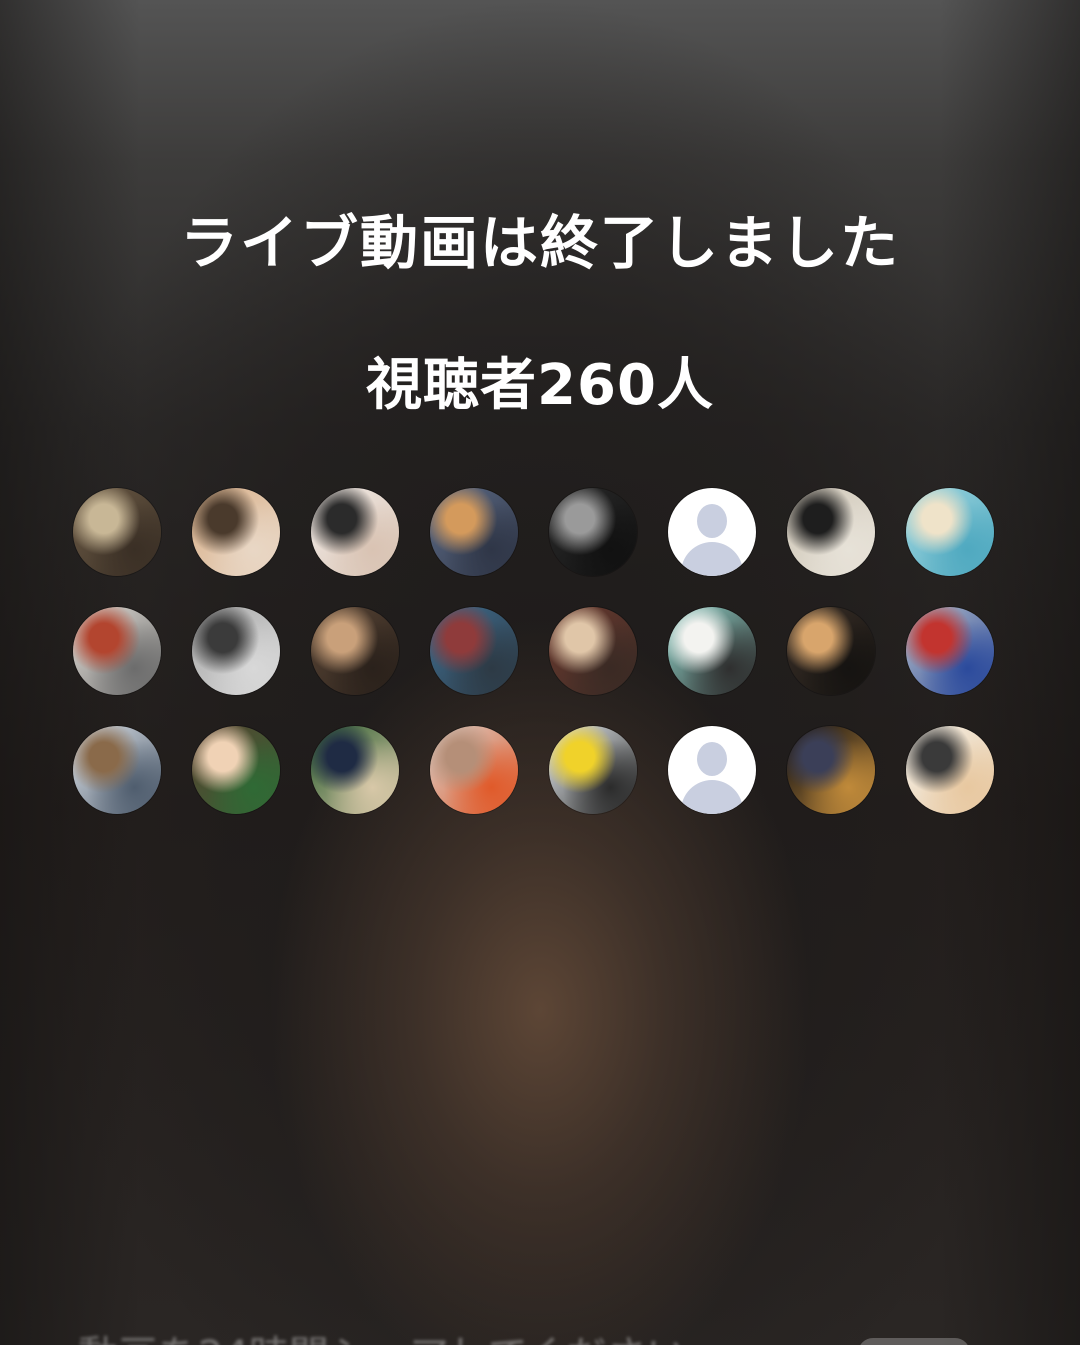  What do you see at coordinates (540, 385) in the screenshot?
I see `viewer-count: 視聴者260人` at bounding box center [540, 385].